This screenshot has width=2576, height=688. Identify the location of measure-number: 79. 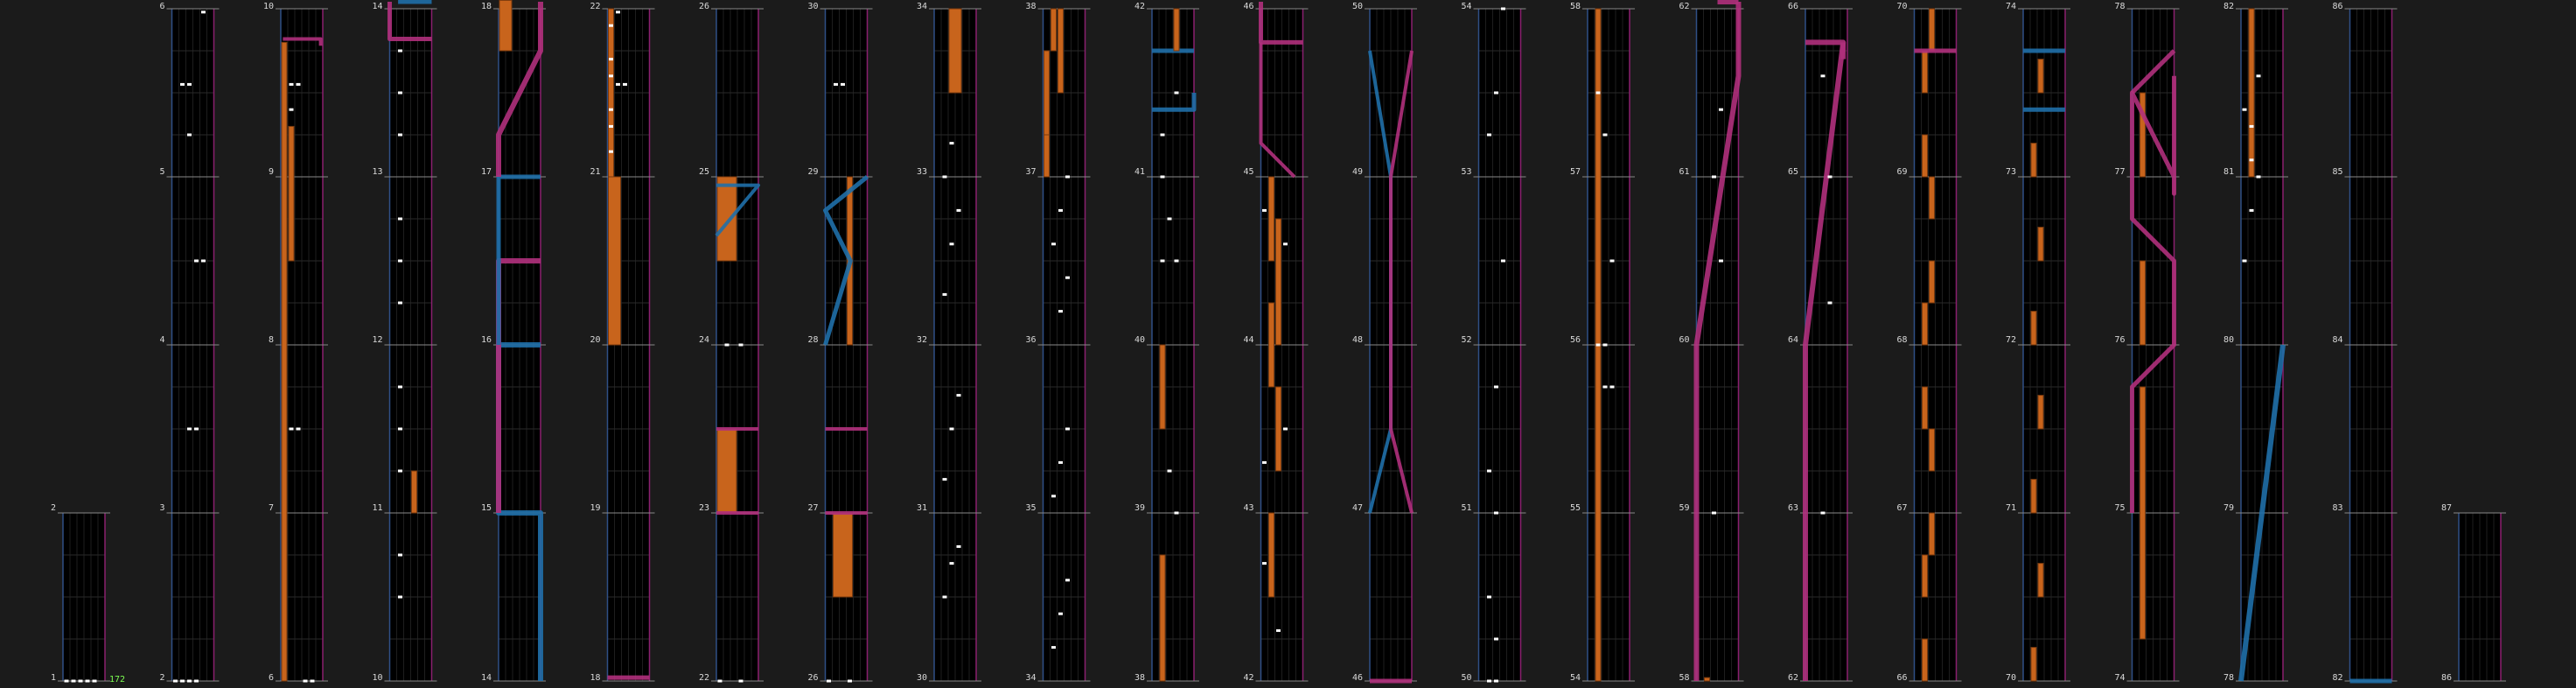
(2228, 508).